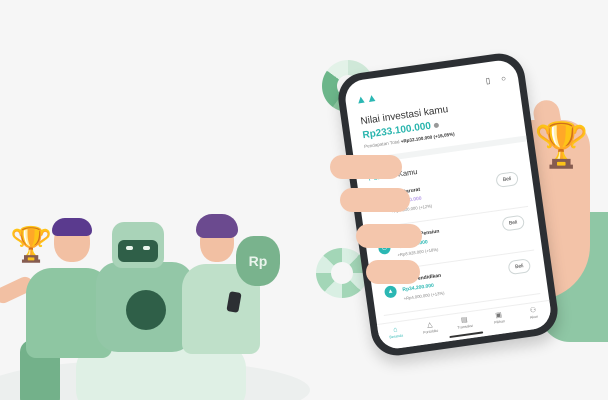 Image resolution: width=608 pixels, height=400 pixels. Describe the element at coordinates (138, 251) in the screenshot. I see `robot-face` at that location.